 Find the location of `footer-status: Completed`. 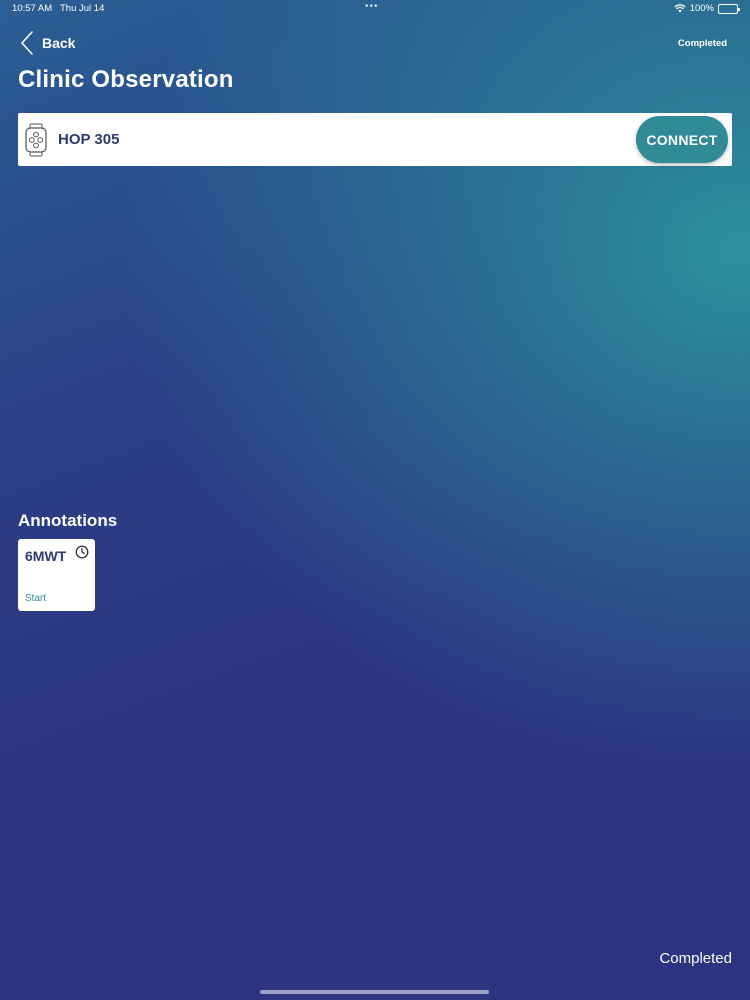

footer-status: Completed is located at coordinates (695, 958).